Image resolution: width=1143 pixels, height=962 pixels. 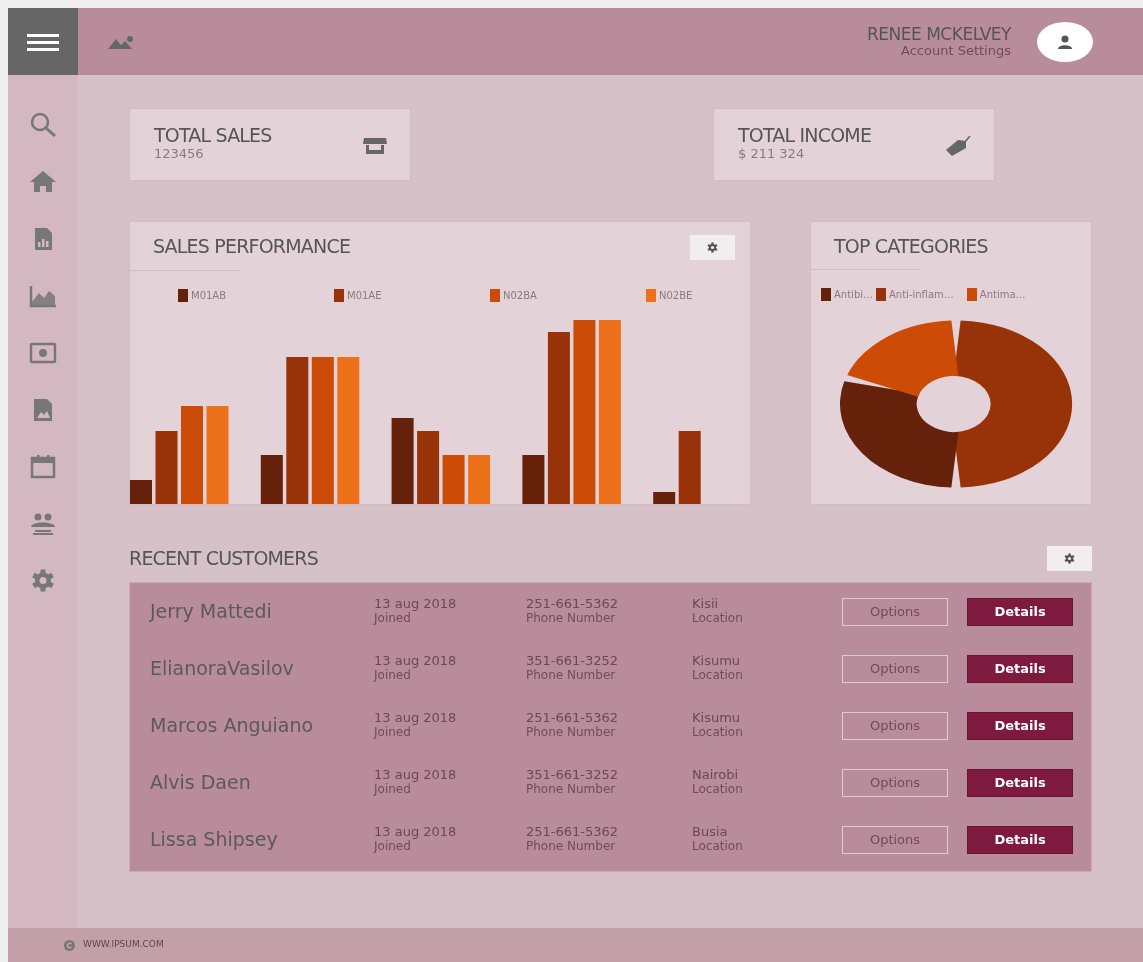 I want to click on avatar-button, so click(x=1065, y=41).